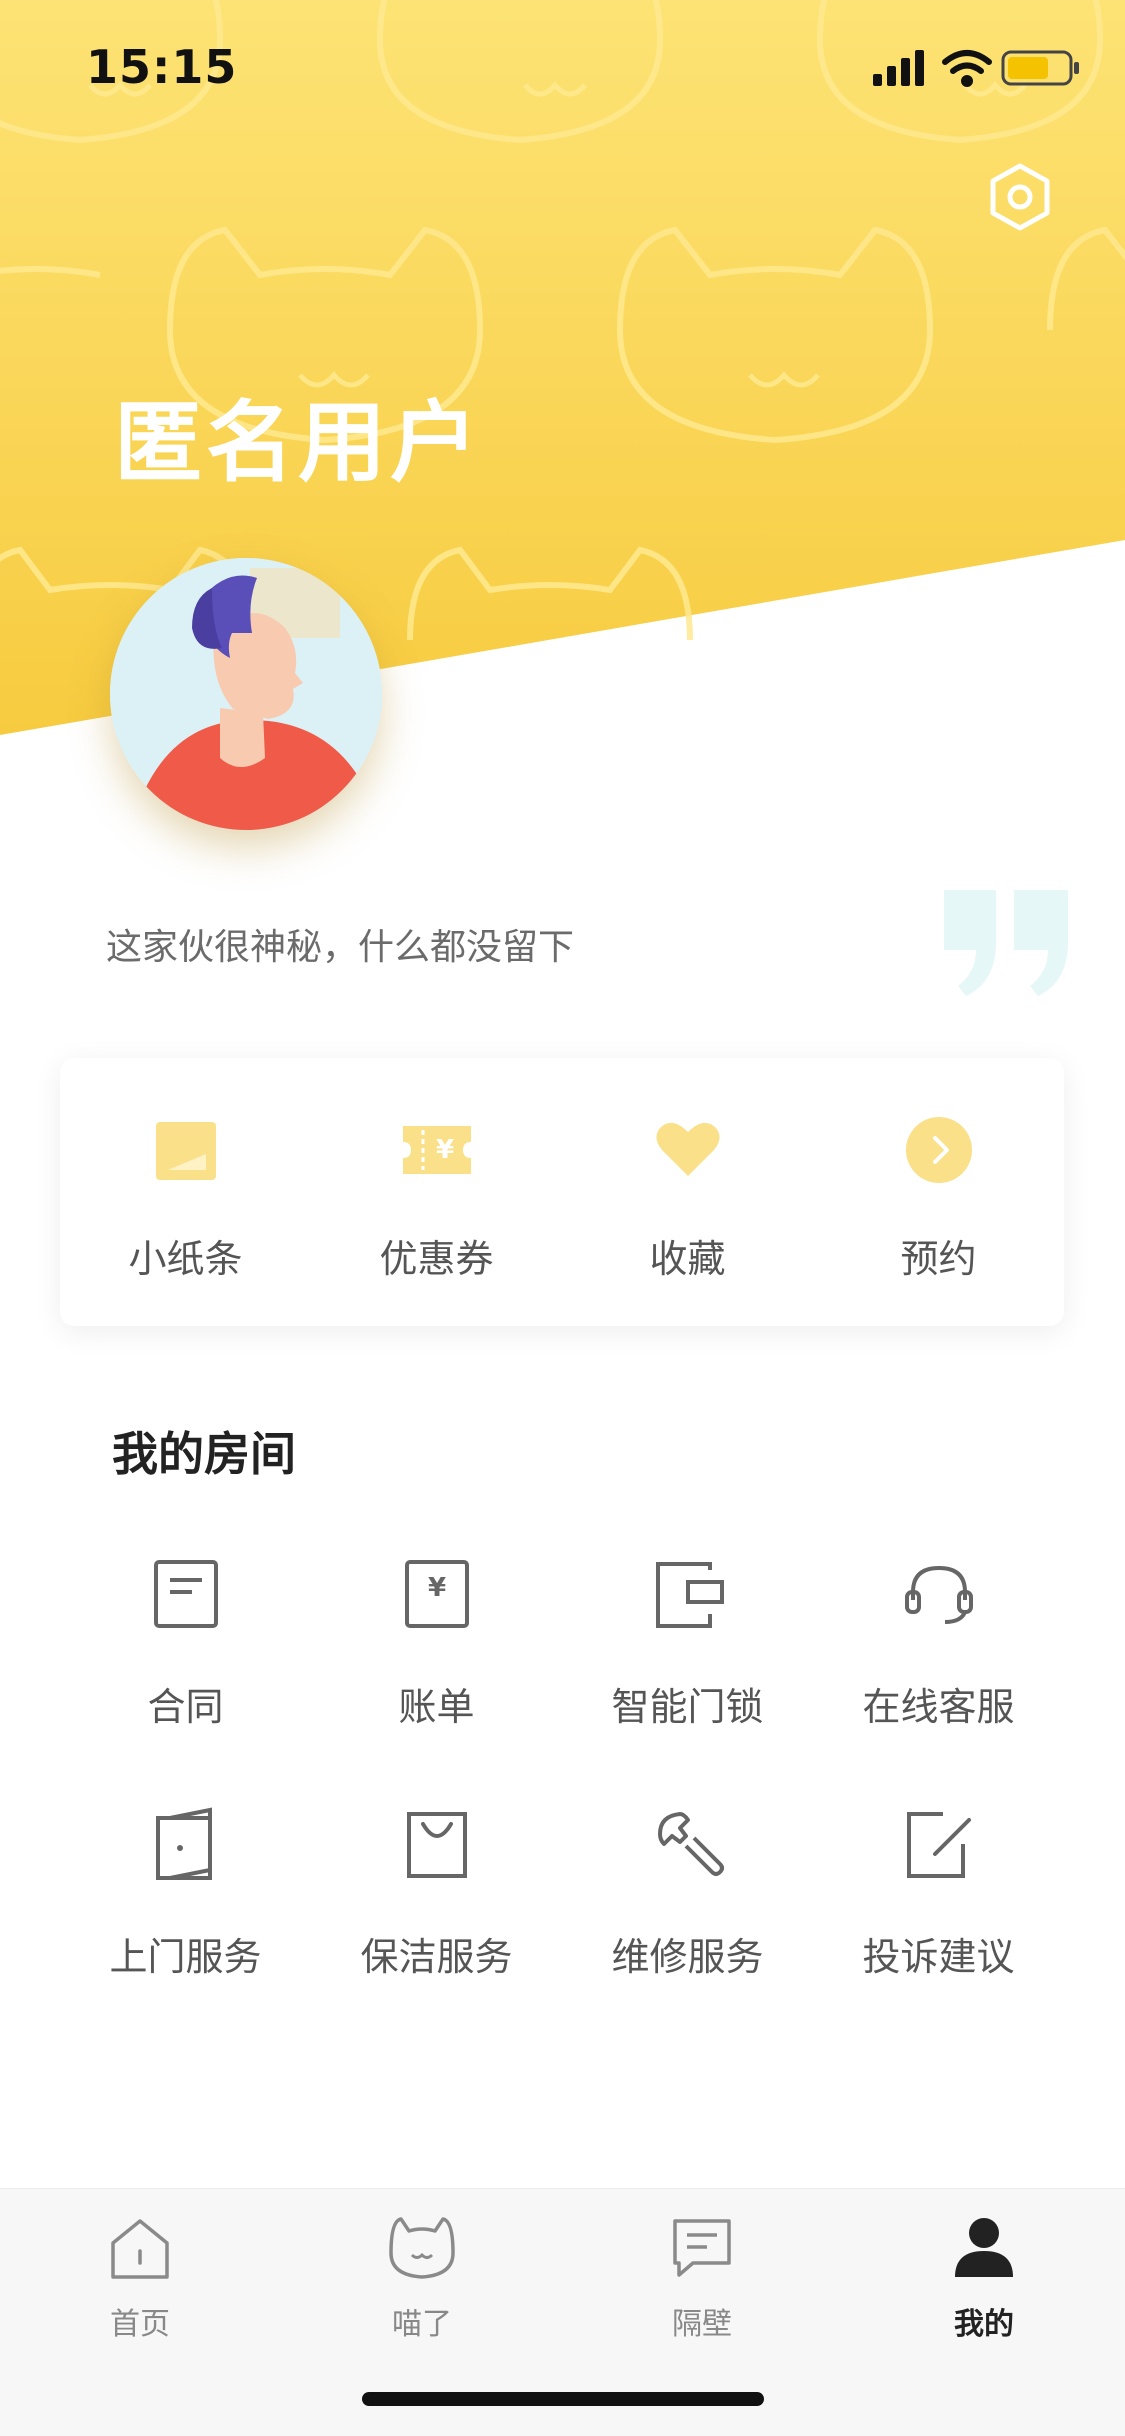 The height and width of the screenshot is (2436, 1125). What do you see at coordinates (185, 1900) in the screenshot?
I see `room-item-home-service: 上门服务` at bounding box center [185, 1900].